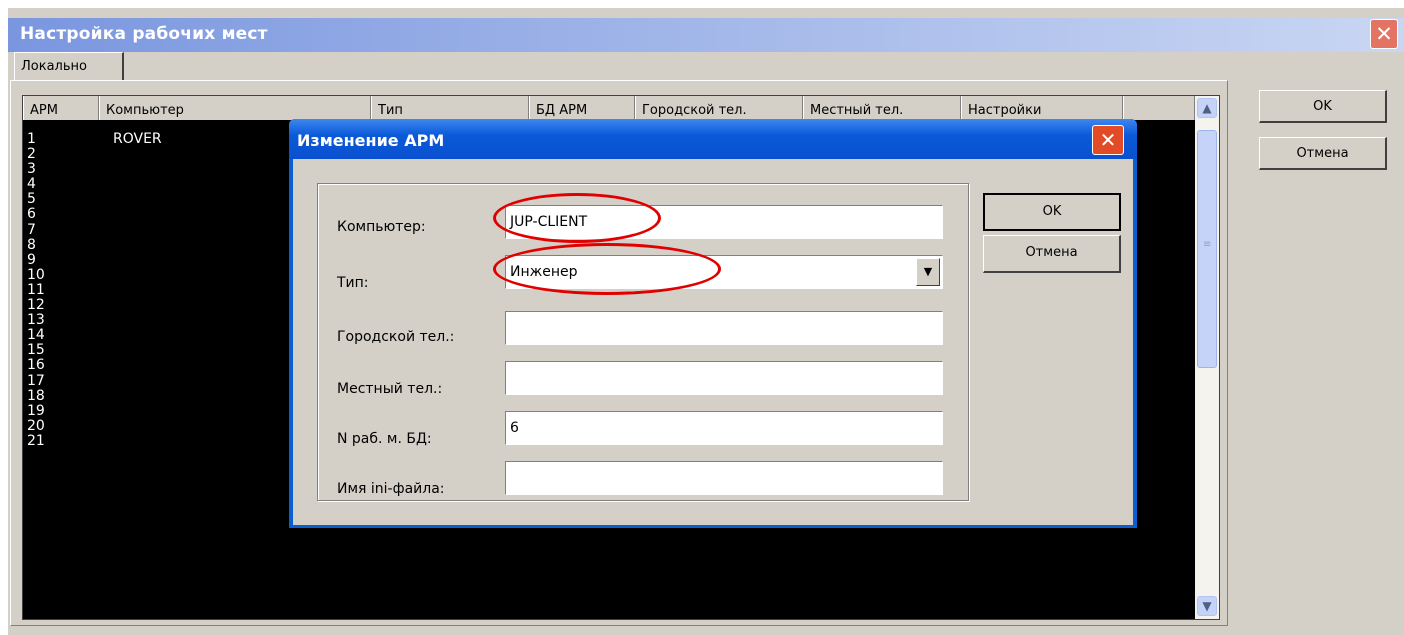 The image size is (1404, 635). What do you see at coordinates (36, 380) in the screenshot?
I see `row-number: 17` at bounding box center [36, 380].